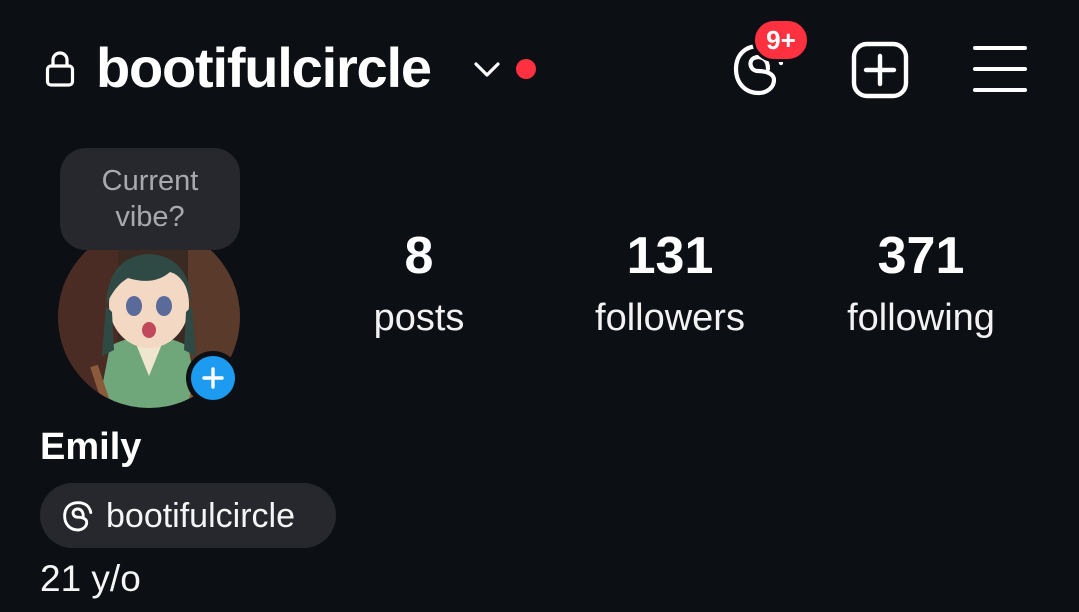 The width and height of the screenshot is (1079, 612). What do you see at coordinates (1000, 69) in the screenshot?
I see `hamburger-menu-icon` at bounding box center [1000, 69].